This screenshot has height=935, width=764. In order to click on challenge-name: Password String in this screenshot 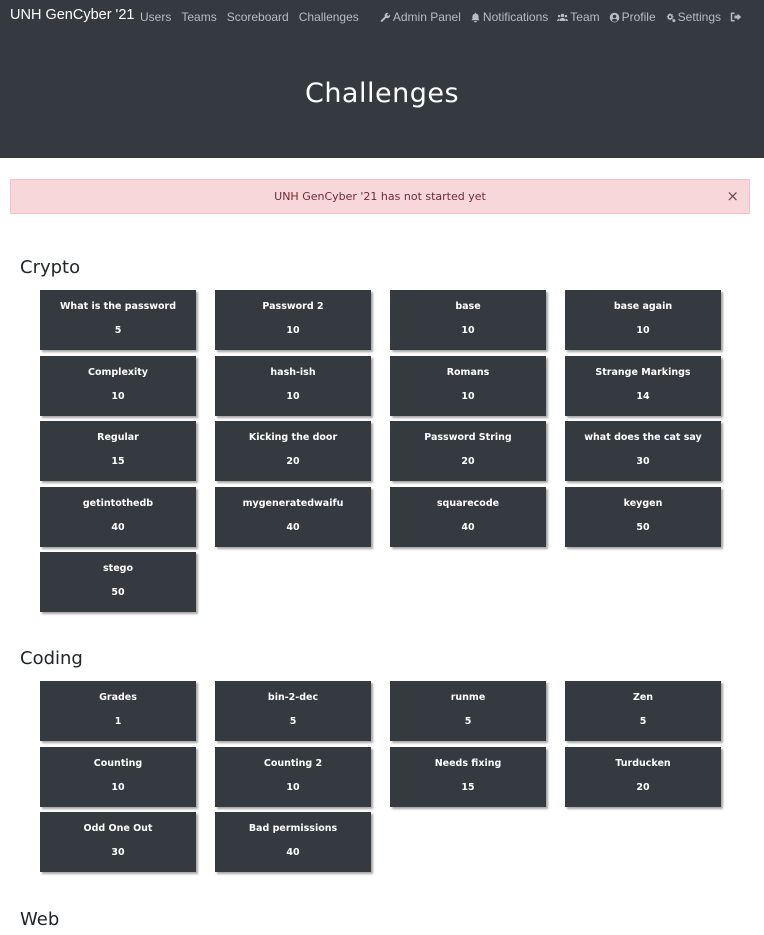, I will do `click(468, 437)`.